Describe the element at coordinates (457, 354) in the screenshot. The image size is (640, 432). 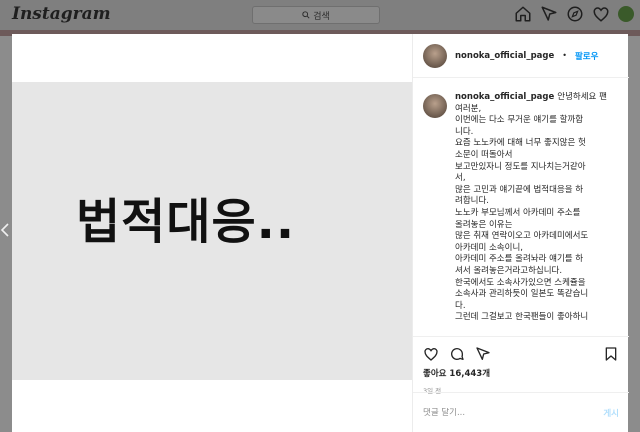
I see `comment-icon` at that location.